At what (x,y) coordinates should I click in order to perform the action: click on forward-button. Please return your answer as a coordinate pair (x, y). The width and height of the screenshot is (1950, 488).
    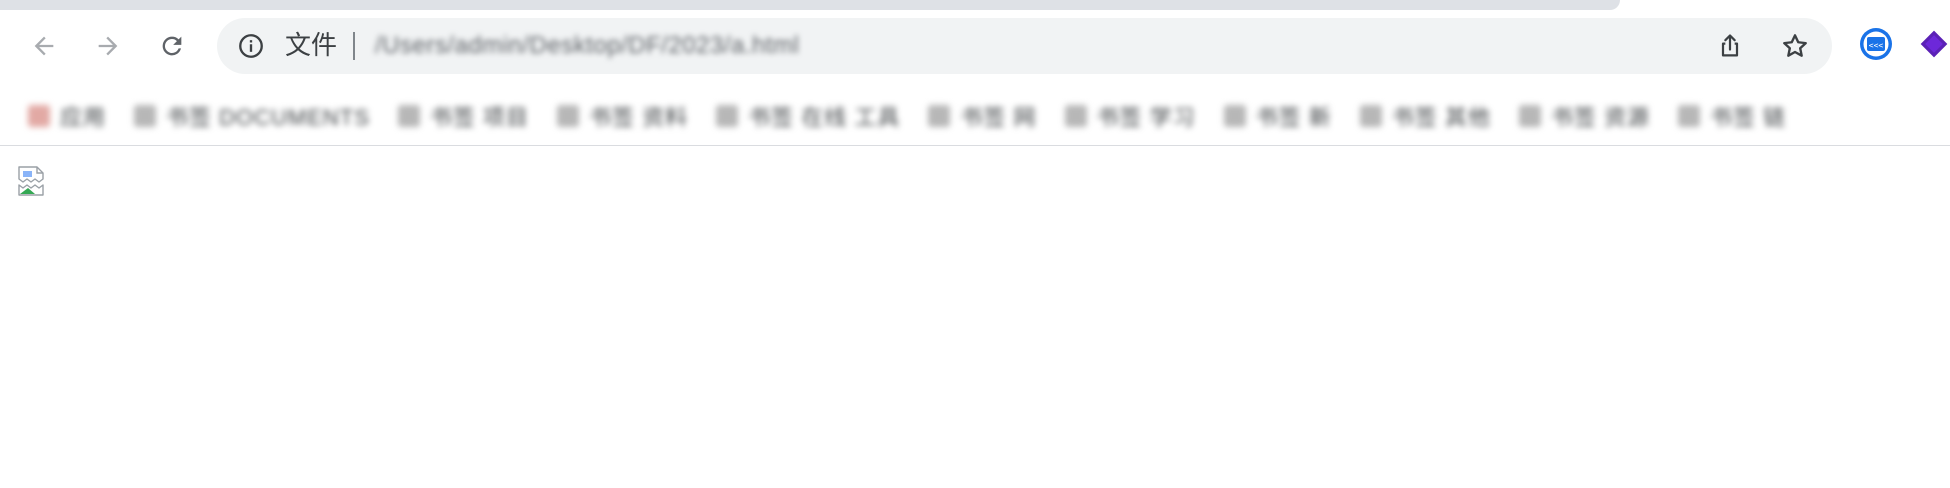
    Looking at the image, I should click on (108, 46).